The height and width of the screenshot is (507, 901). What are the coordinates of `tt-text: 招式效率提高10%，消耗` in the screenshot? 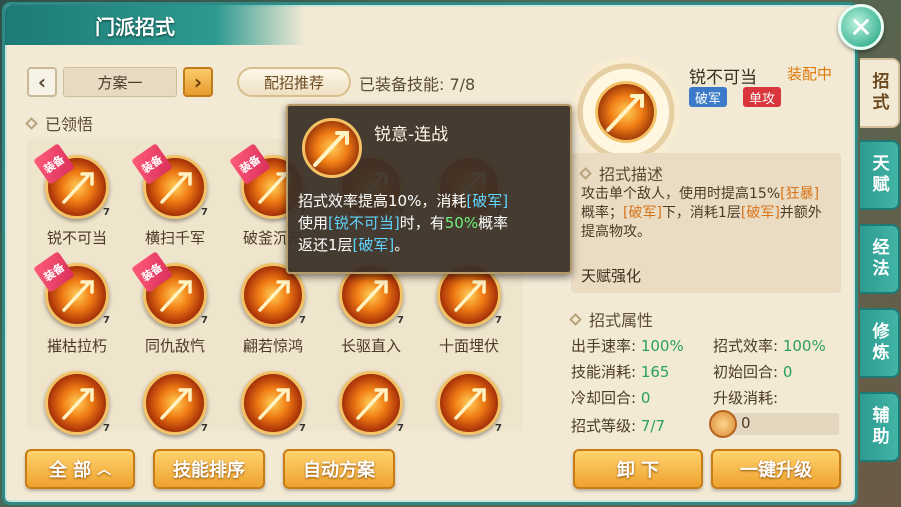 It's located at (382, 201).